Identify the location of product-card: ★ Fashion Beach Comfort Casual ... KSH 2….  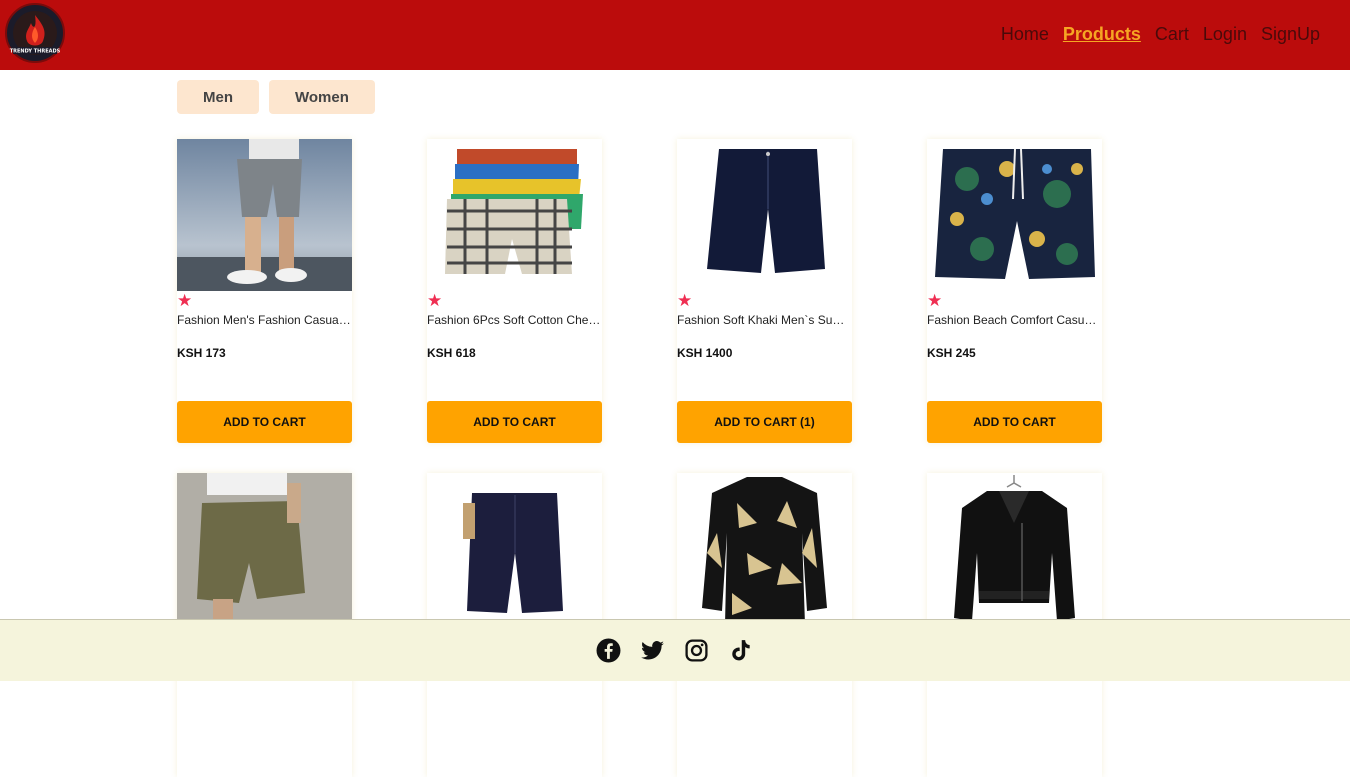
(1014, 291).